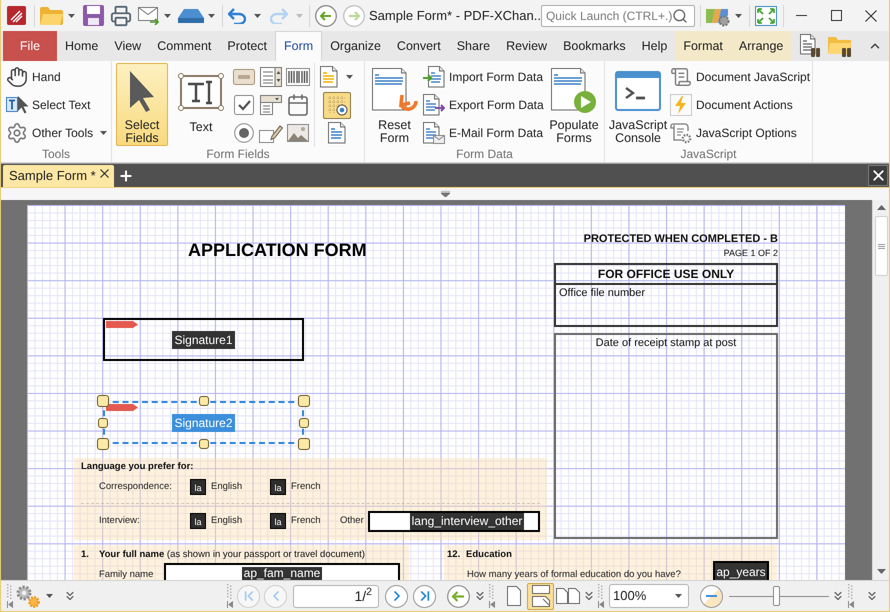  Describe the element at coordinates (149, 15) in the screenshot. I see `envelope-icon` at that location.